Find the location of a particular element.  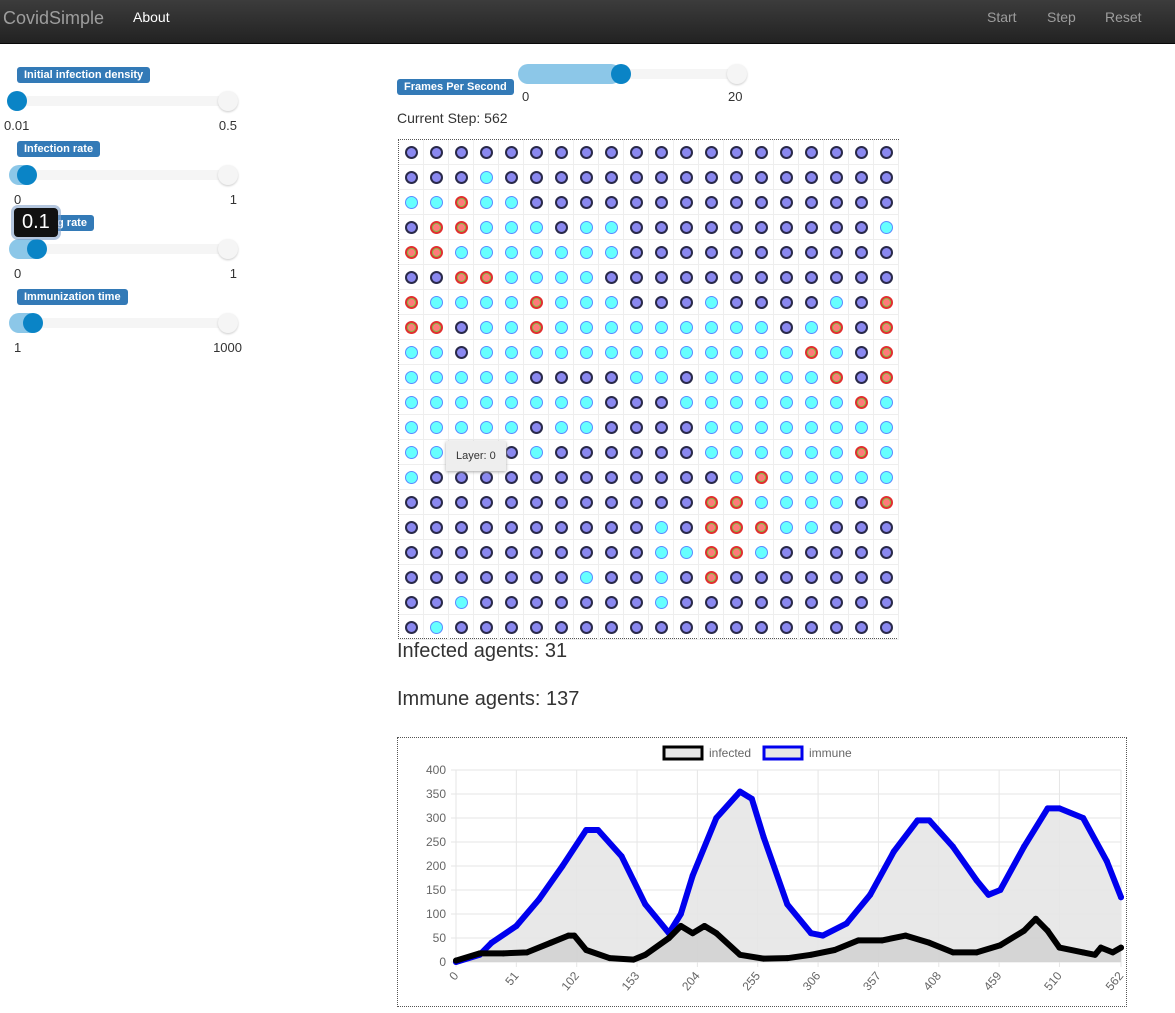

slider is located at coordinates (123, 175).